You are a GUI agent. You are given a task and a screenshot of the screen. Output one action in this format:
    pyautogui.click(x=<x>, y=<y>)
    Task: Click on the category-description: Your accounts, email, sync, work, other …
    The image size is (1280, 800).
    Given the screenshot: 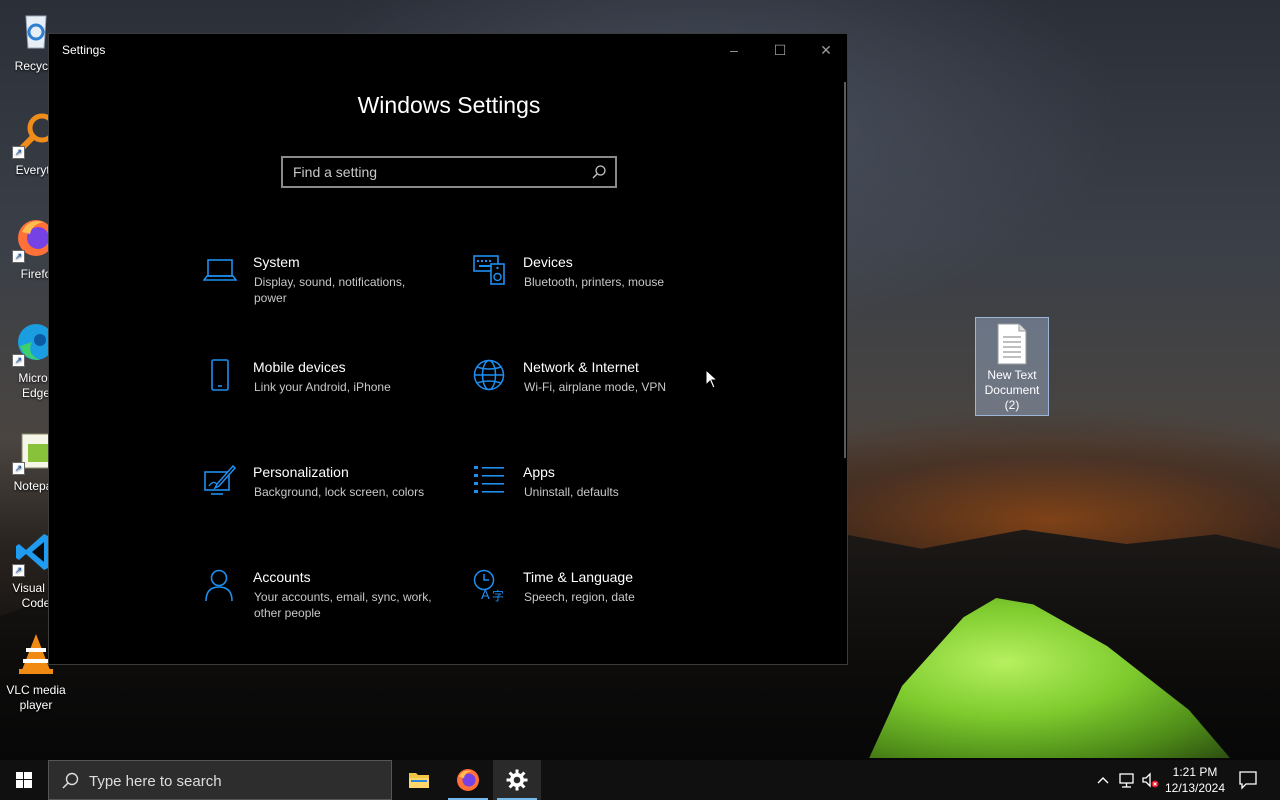 What is the action you would take?
    pyautogui.click(x=343, y=605)
    